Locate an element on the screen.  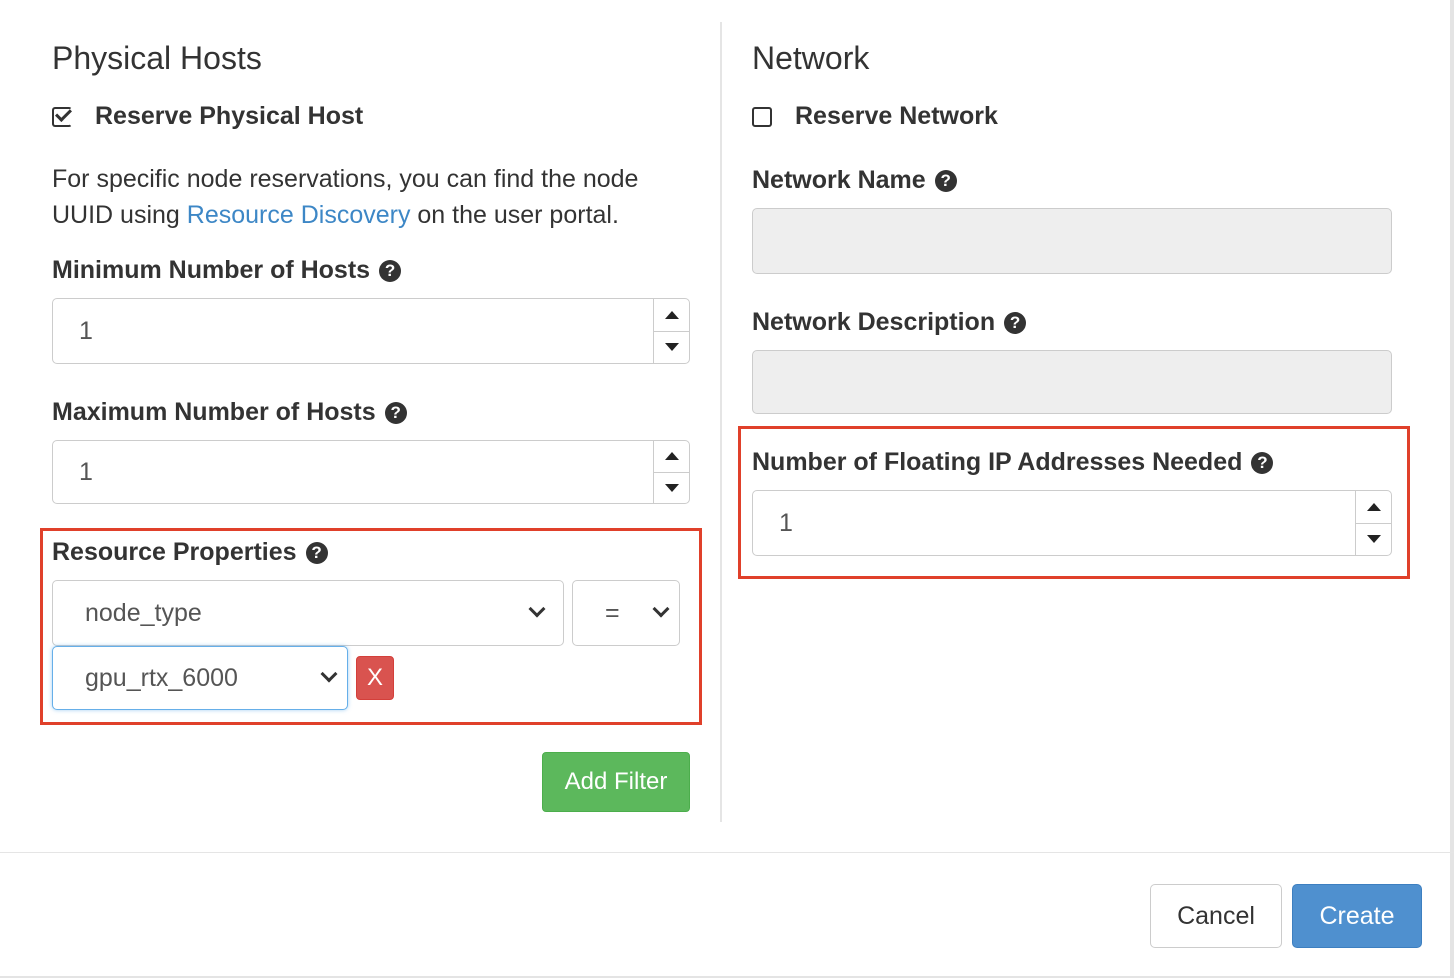
min-hosts-label: Minimum Number of Hosts ? is located at coordinates (227, 270).